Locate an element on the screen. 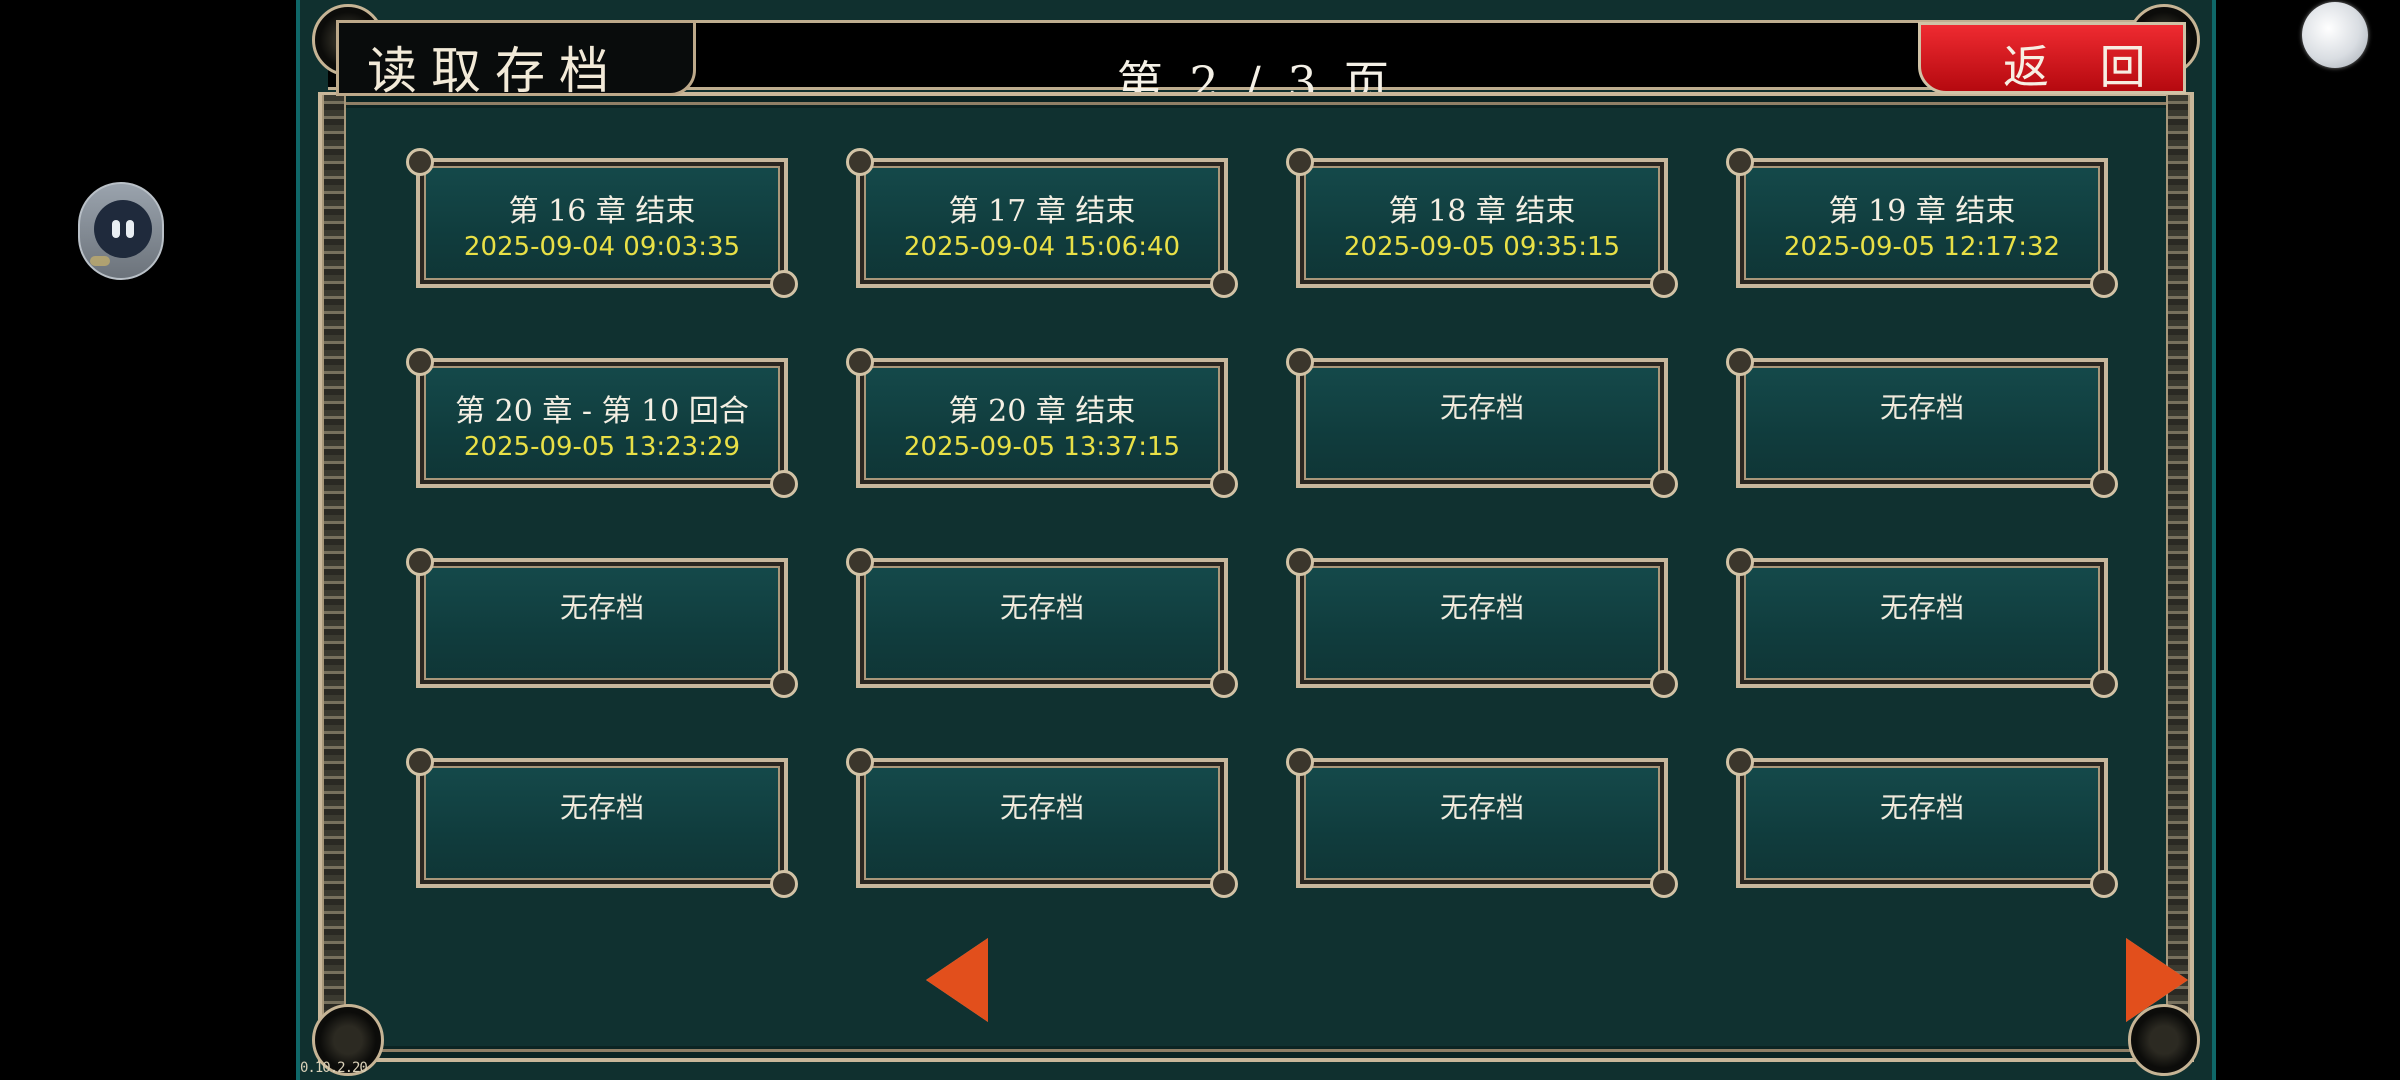 The width and height of the screenshot is (2400, 1080). left-rail-decoration is located at coordinates (334, 572).